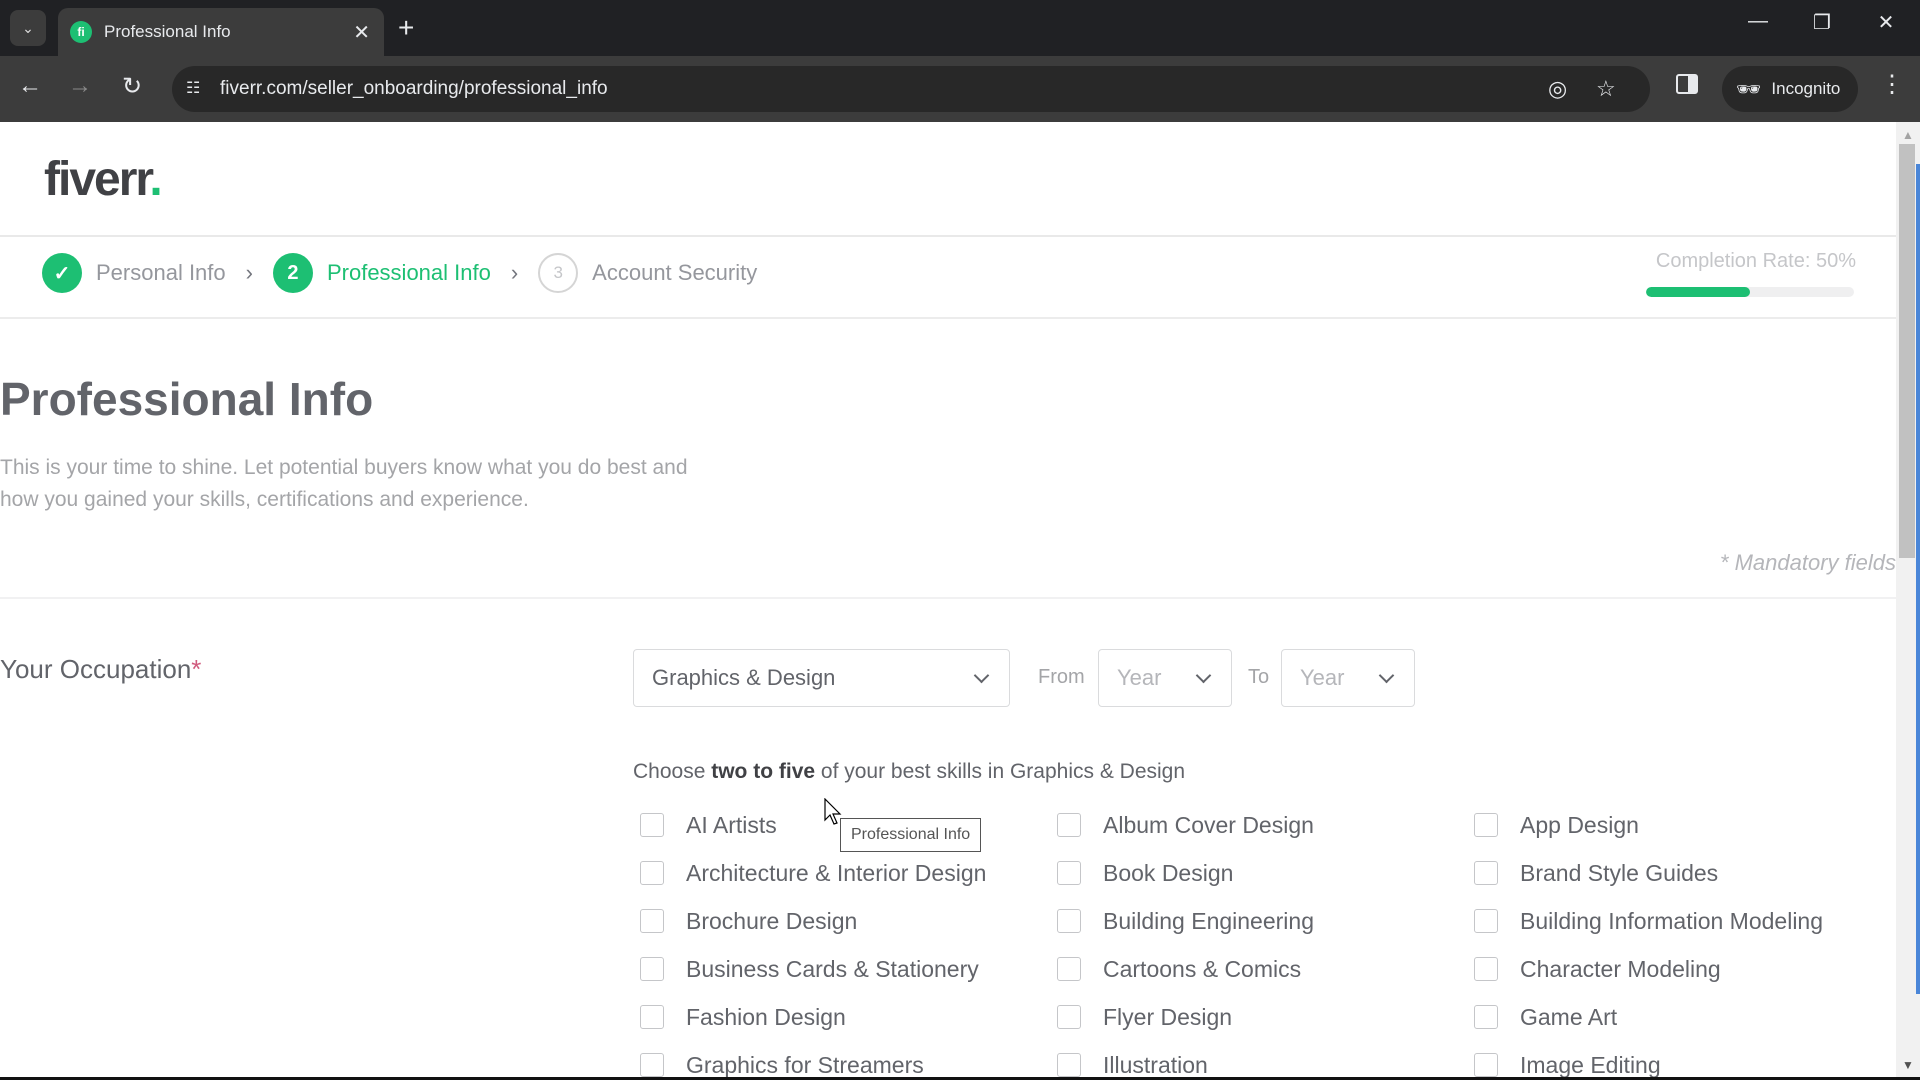 This screenshot has width=1920, height=1080. What do you see at coordinates (1386, 675) in the screenshot?
I see `chevron-down-icon` at bounding box center [1386, 675].